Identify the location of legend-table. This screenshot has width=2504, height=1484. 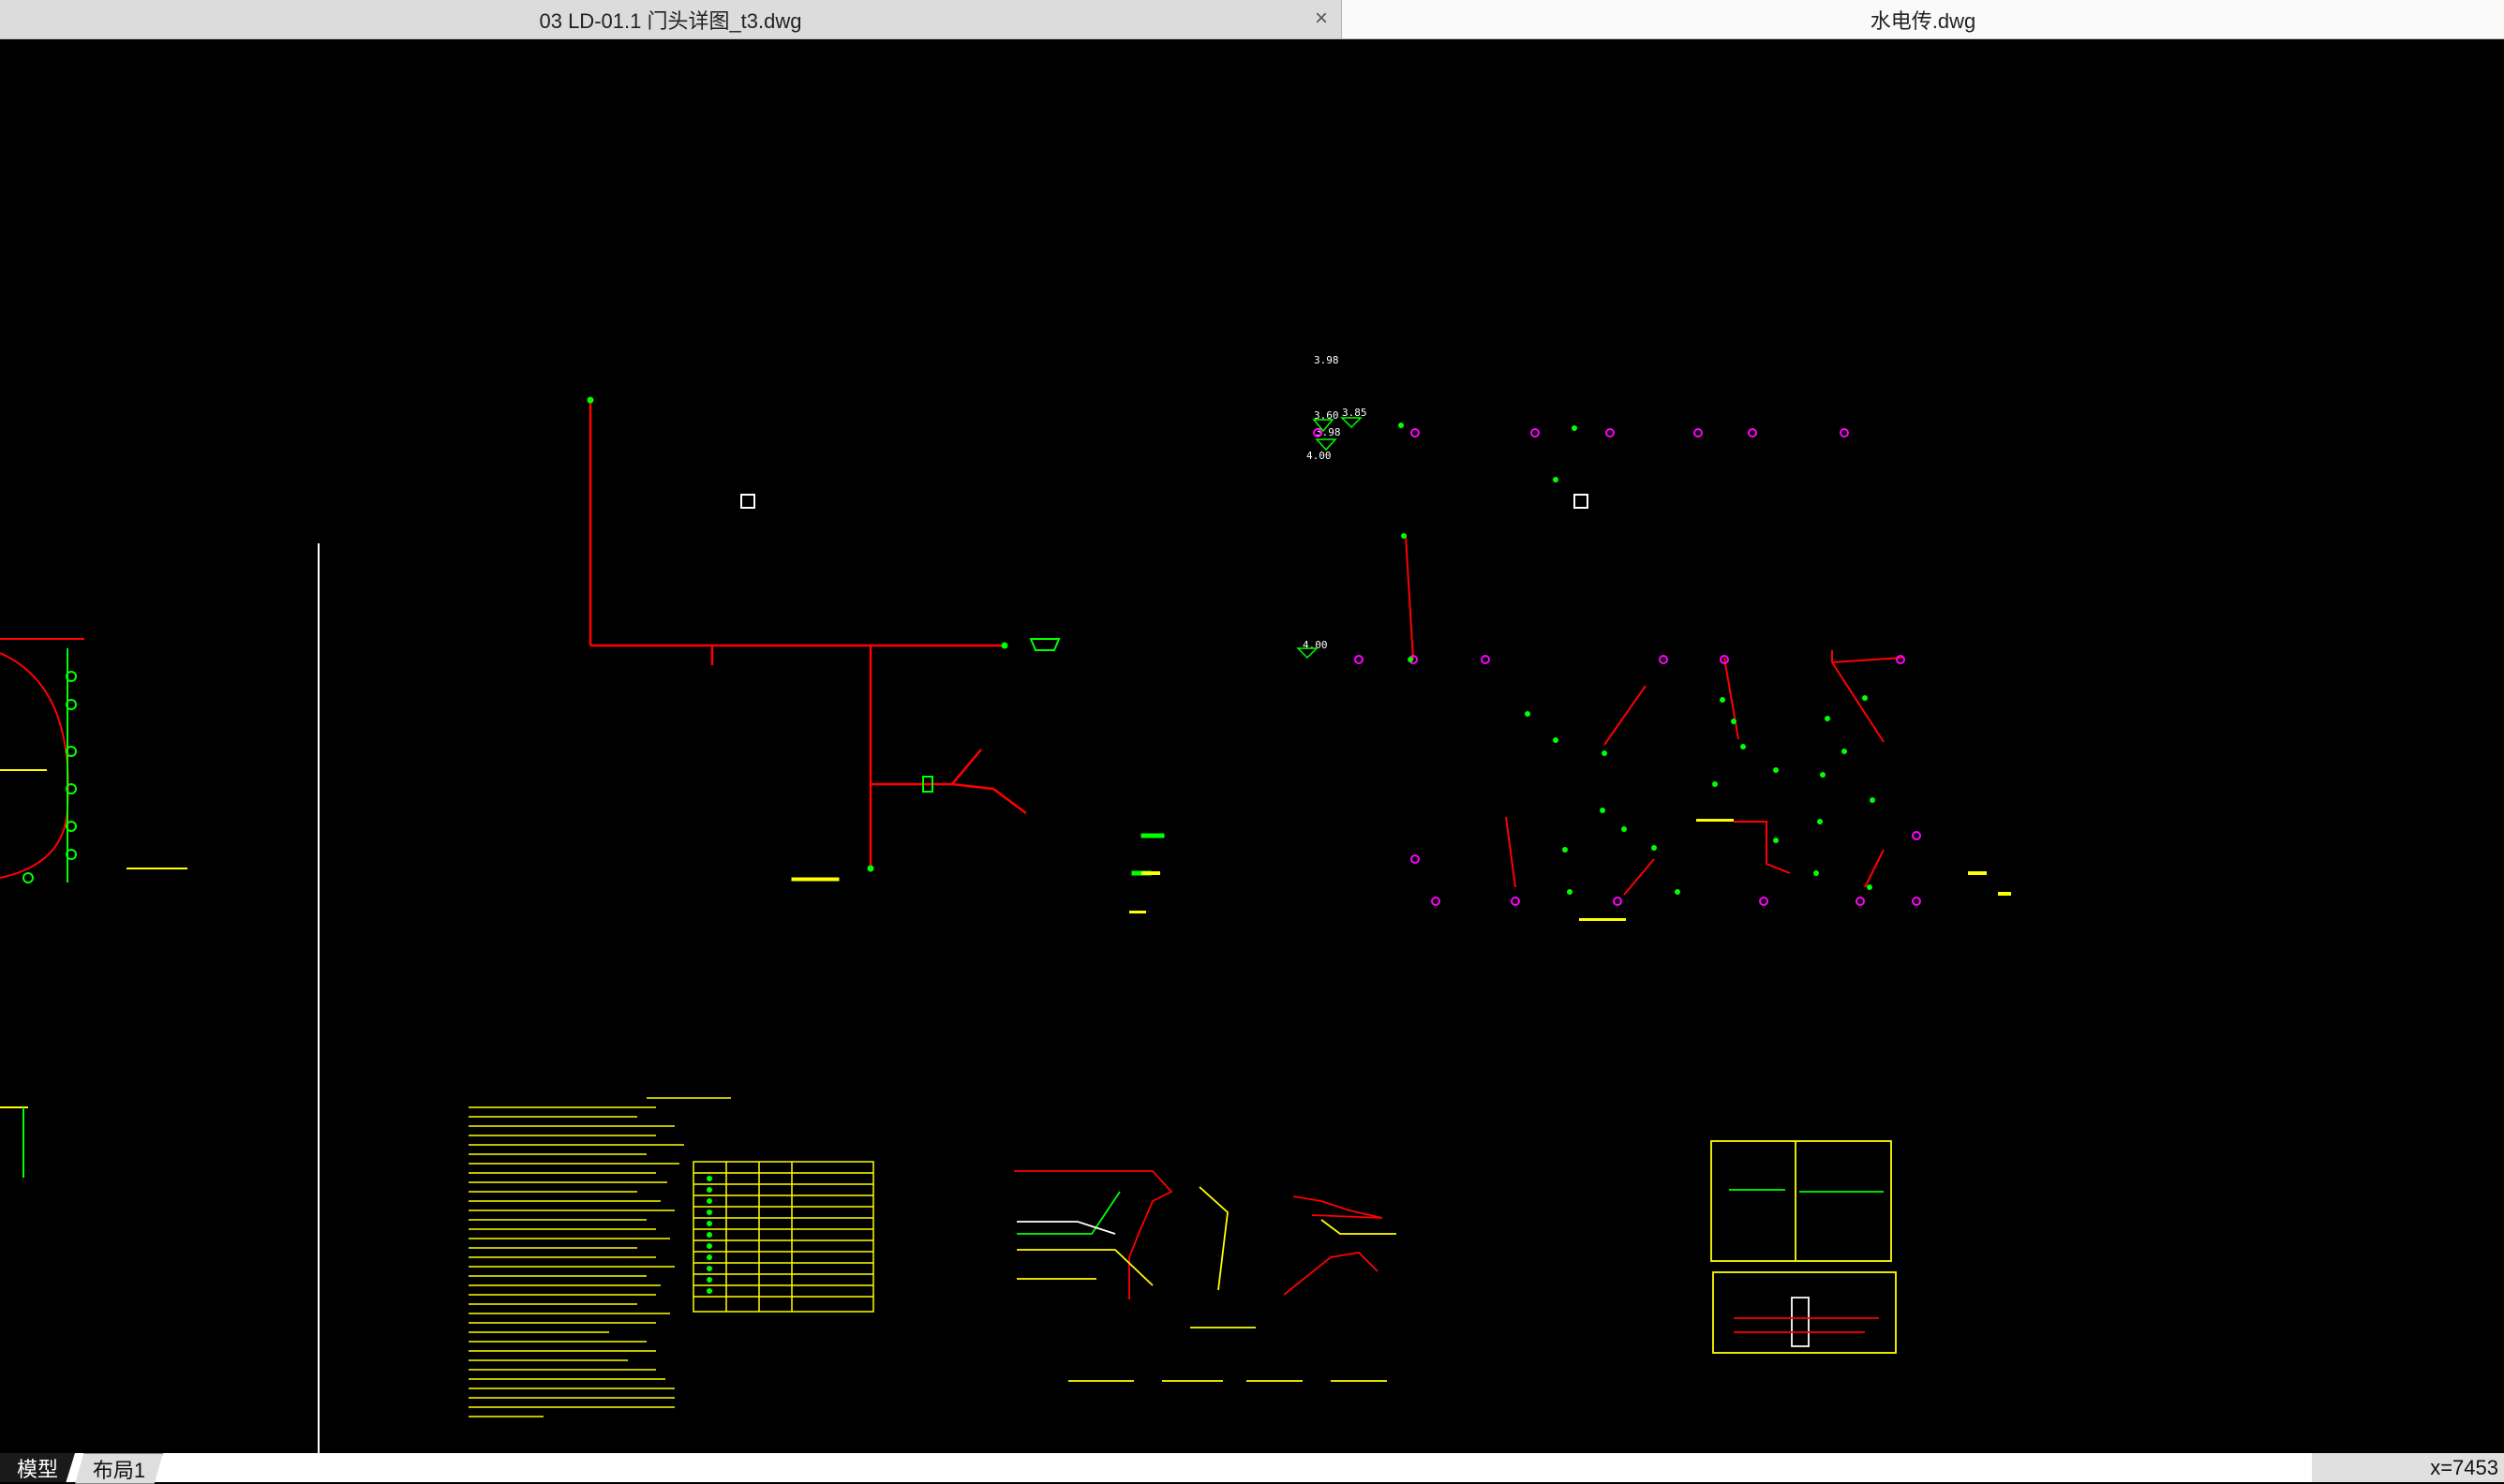
(783, 1237).